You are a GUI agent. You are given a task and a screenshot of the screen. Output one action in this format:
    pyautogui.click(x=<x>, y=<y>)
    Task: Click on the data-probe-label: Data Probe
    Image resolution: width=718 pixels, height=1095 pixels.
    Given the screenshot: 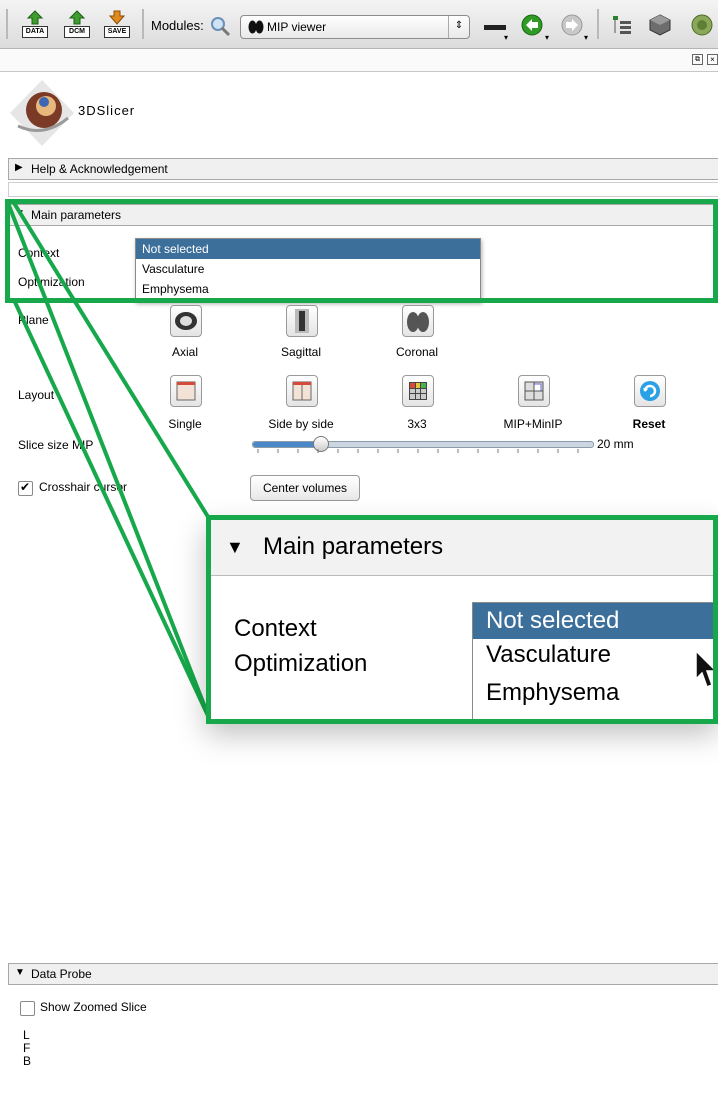 What is the action you would take?
    pyautogui.click(x=61, y=974)
    